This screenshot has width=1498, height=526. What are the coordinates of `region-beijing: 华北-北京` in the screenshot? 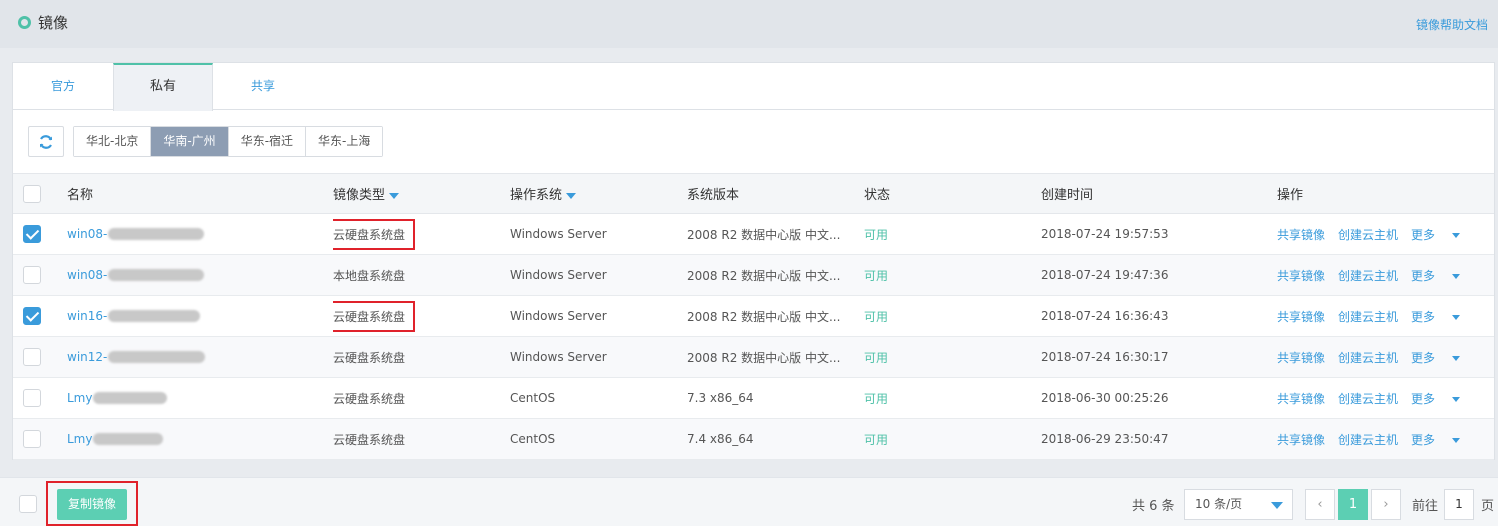 It's located at (113, 141).